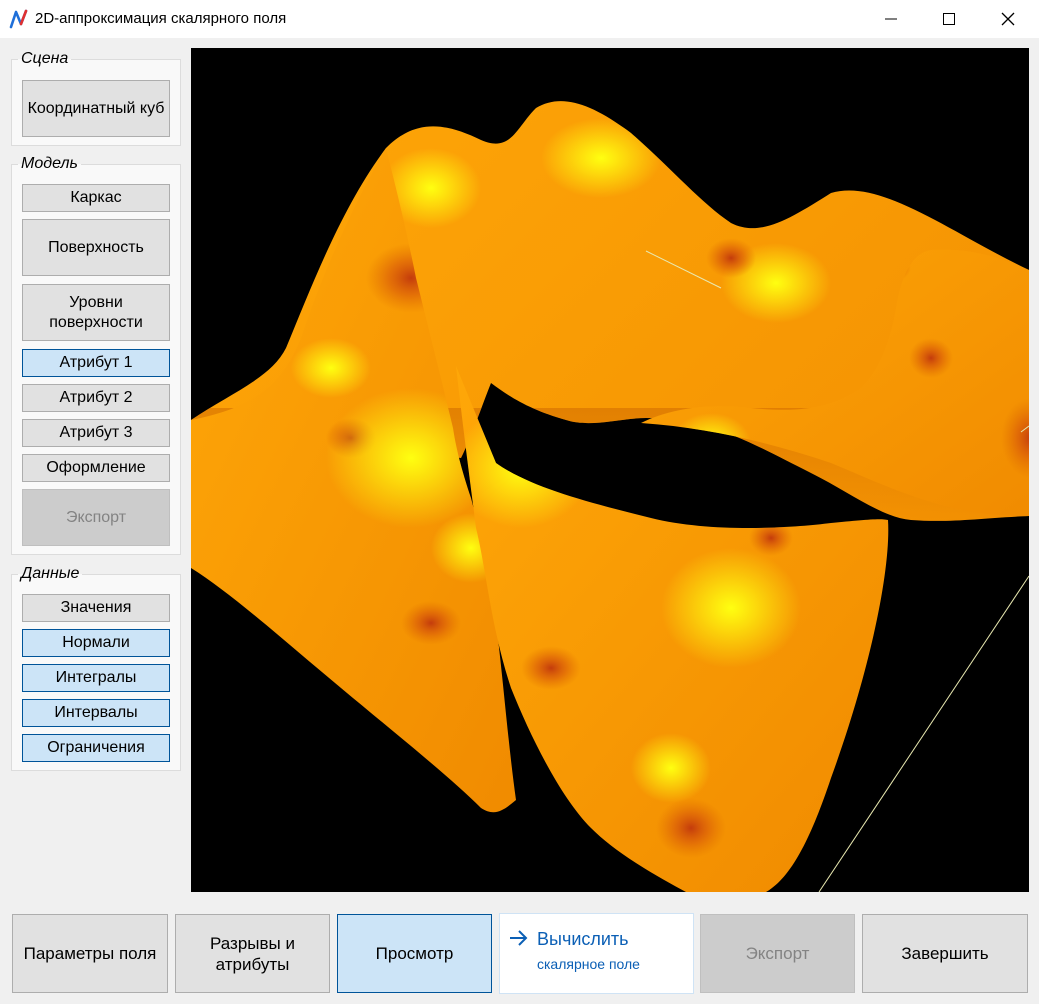 The image size is (1039, 1004). I want to click on attribute-2-button: Атрибут 2, so click(96, 398).